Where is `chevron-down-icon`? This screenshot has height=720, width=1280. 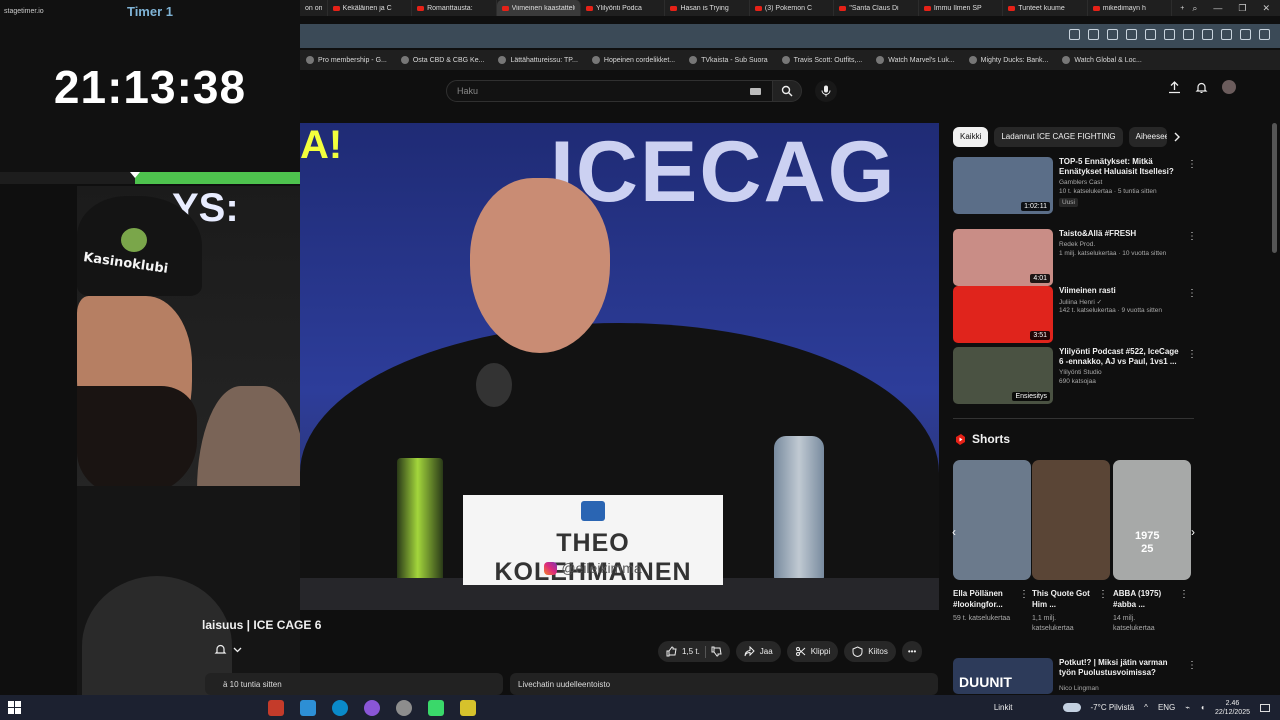
chevron-down-icon is located at coordinates (237, 649).